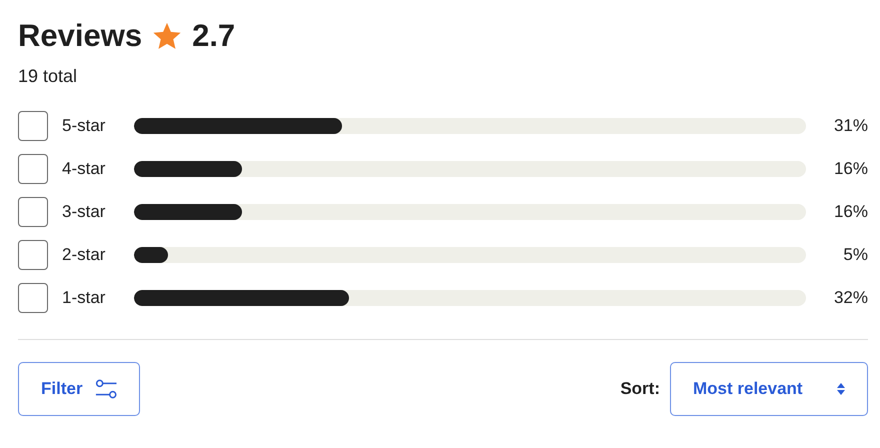 This screenshot has width=880, height=448. Describe the element at coordinates (640, 389) in the screenshot. I see `sort-label: Sort:` at that location.